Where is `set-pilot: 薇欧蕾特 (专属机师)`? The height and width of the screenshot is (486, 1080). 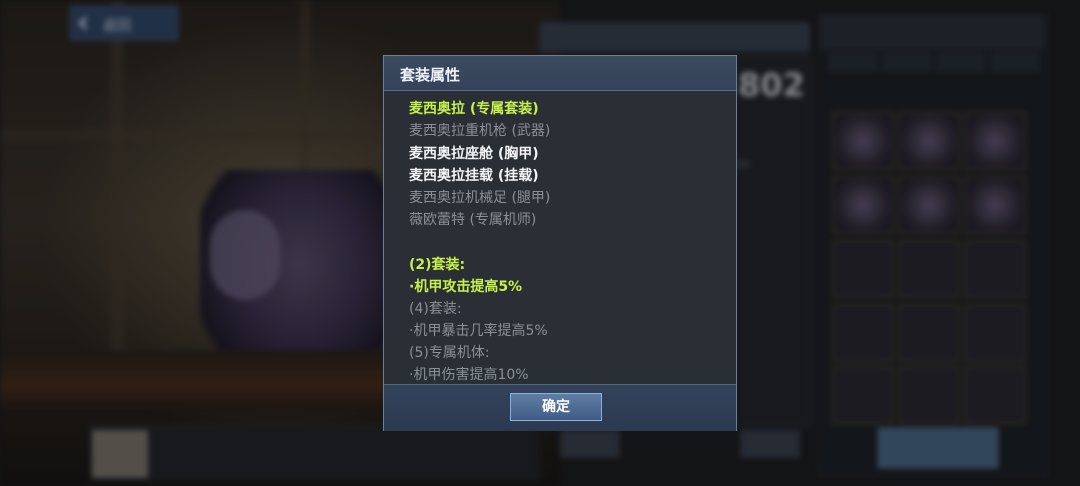 set-pilot: 薇欧蕾特 (专属机师) is located at coordinates (473, 220).